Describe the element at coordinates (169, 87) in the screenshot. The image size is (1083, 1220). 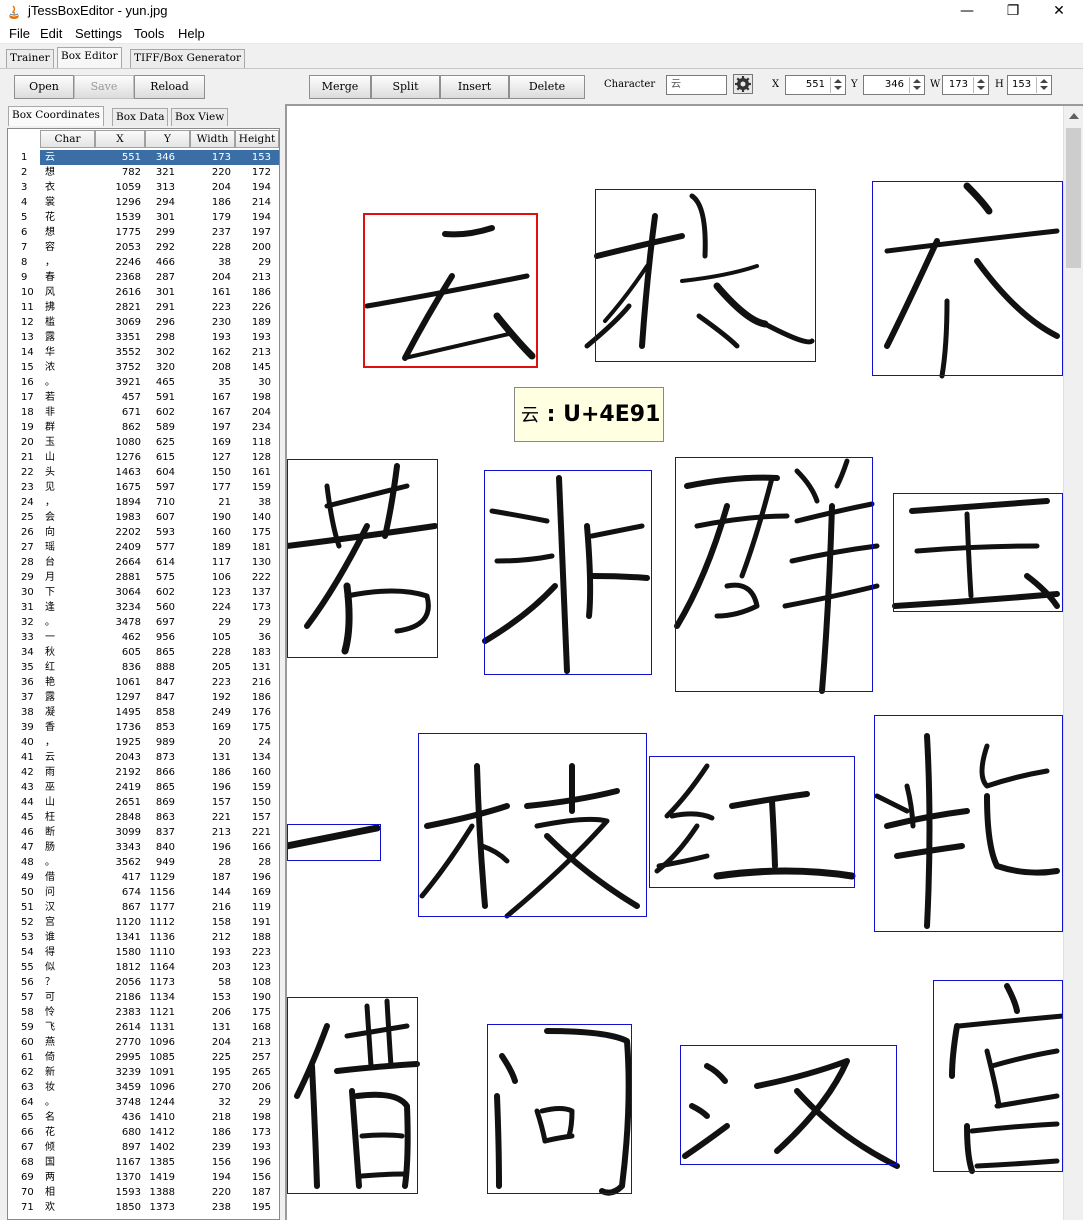
I see `reload-button: Reload` at that location.